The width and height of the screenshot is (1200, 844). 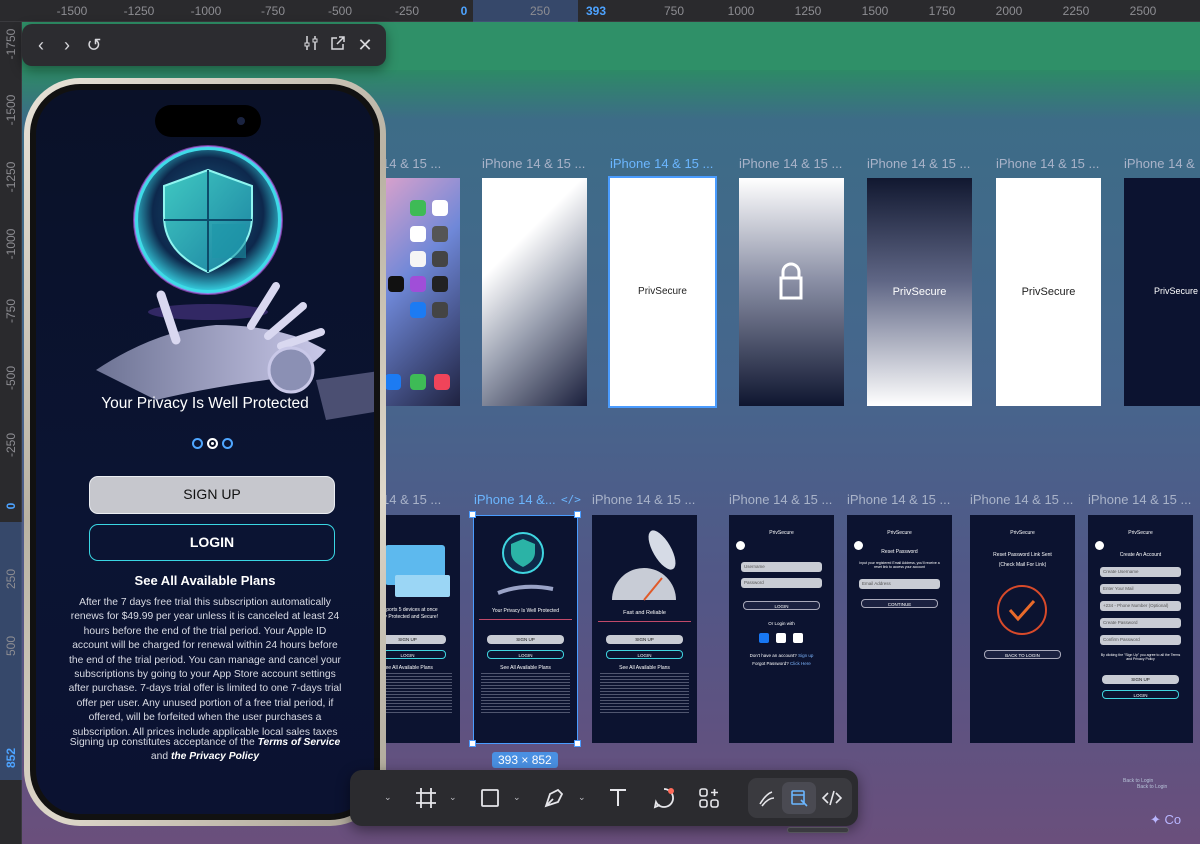 What do you see at coordinates (1140, 640) in the screenshot?
I see `mini-input: Confirm Password` at bounding box center [1140, 640].